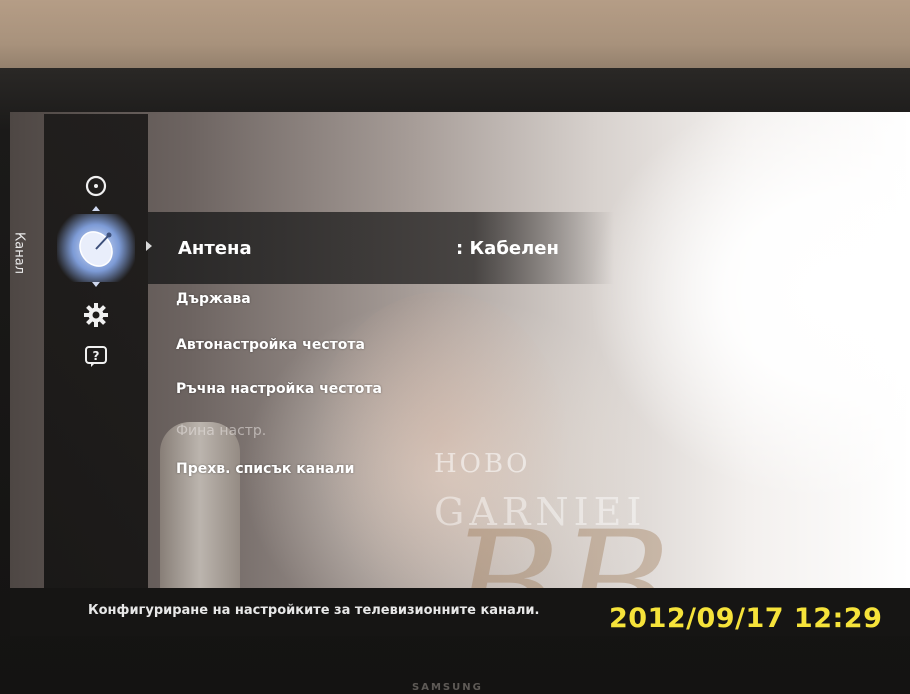 Image resolution: width=910 pixels, height=694 pixels. I want to click on menu-item-country: Държава, so click(213, 299).